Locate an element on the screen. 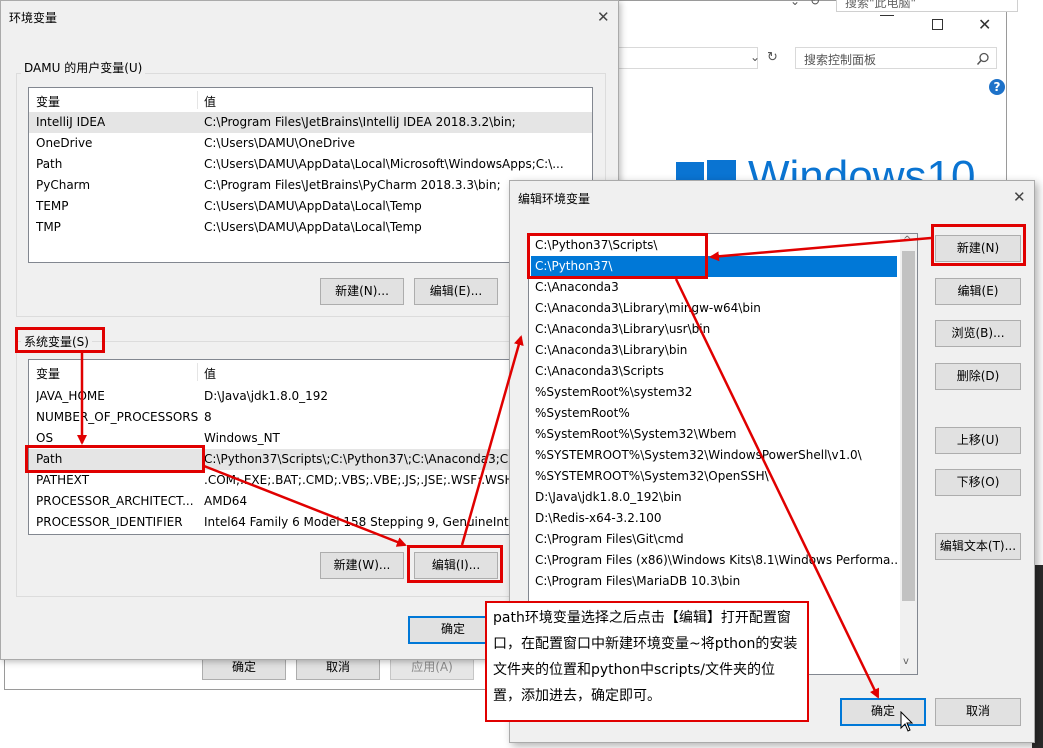 The height and width of the screenshot is (748, 1043). mouse-cursor-icon is located at coordinates (907, 721).